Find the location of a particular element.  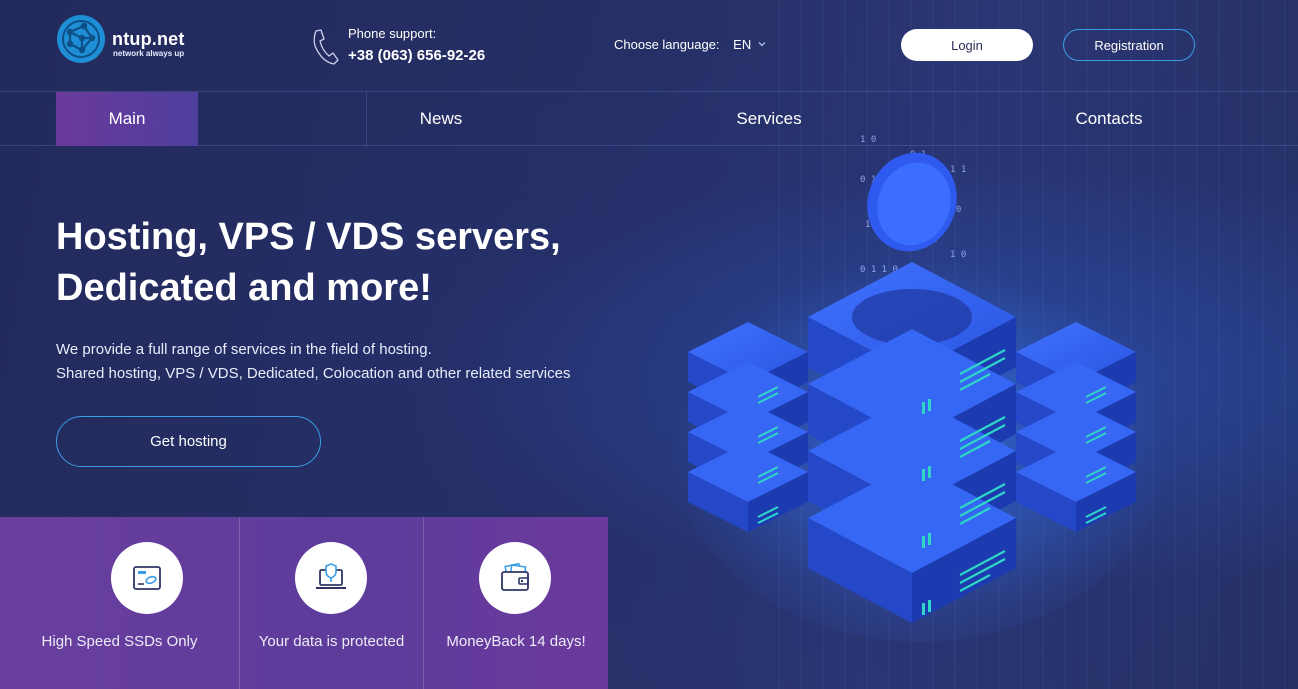

logo-name: ntup.net is located at coordinates (148, 39).